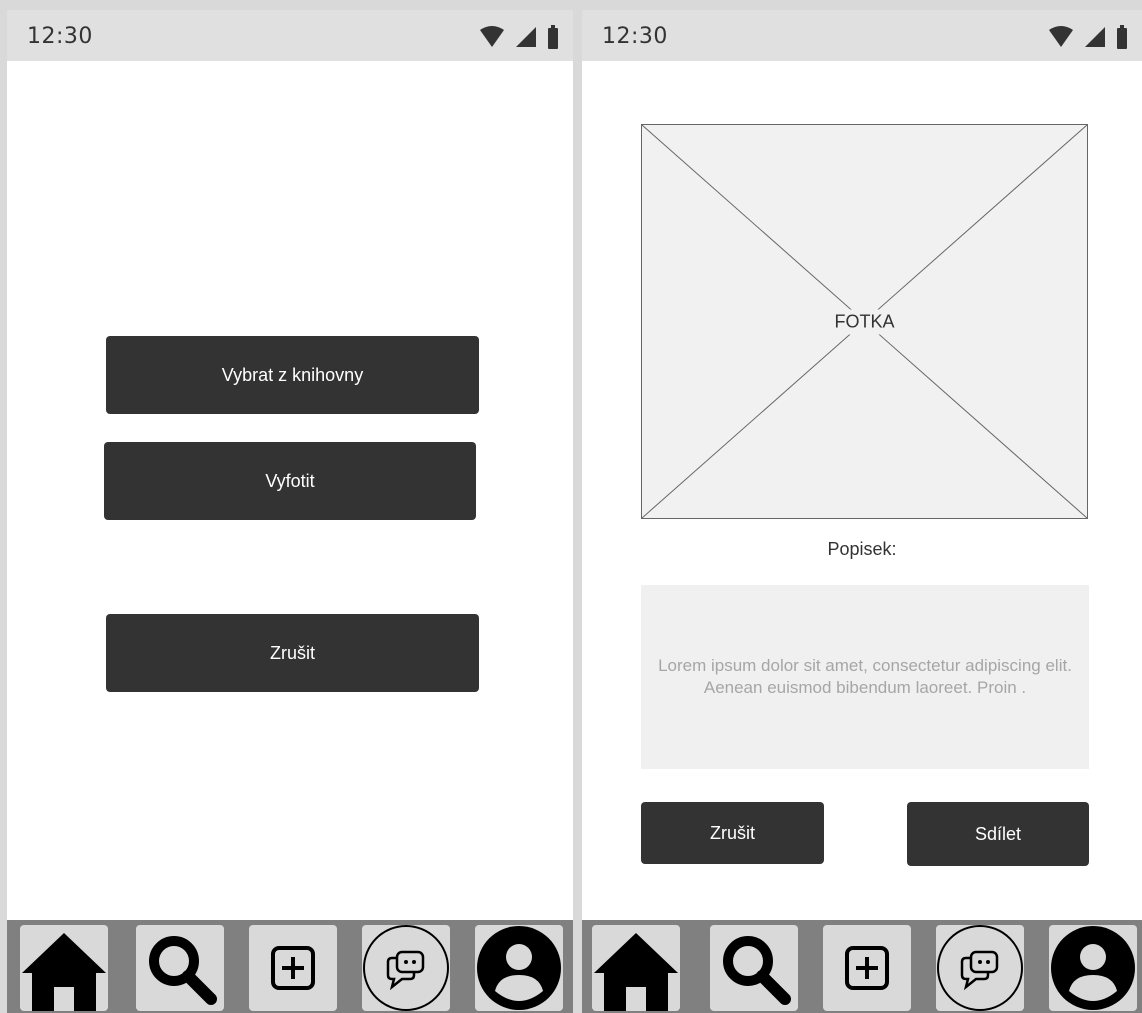  Describe the element at coordinates (998, 834) in the screenshot. I see `share-button: Sdílet` at that location.